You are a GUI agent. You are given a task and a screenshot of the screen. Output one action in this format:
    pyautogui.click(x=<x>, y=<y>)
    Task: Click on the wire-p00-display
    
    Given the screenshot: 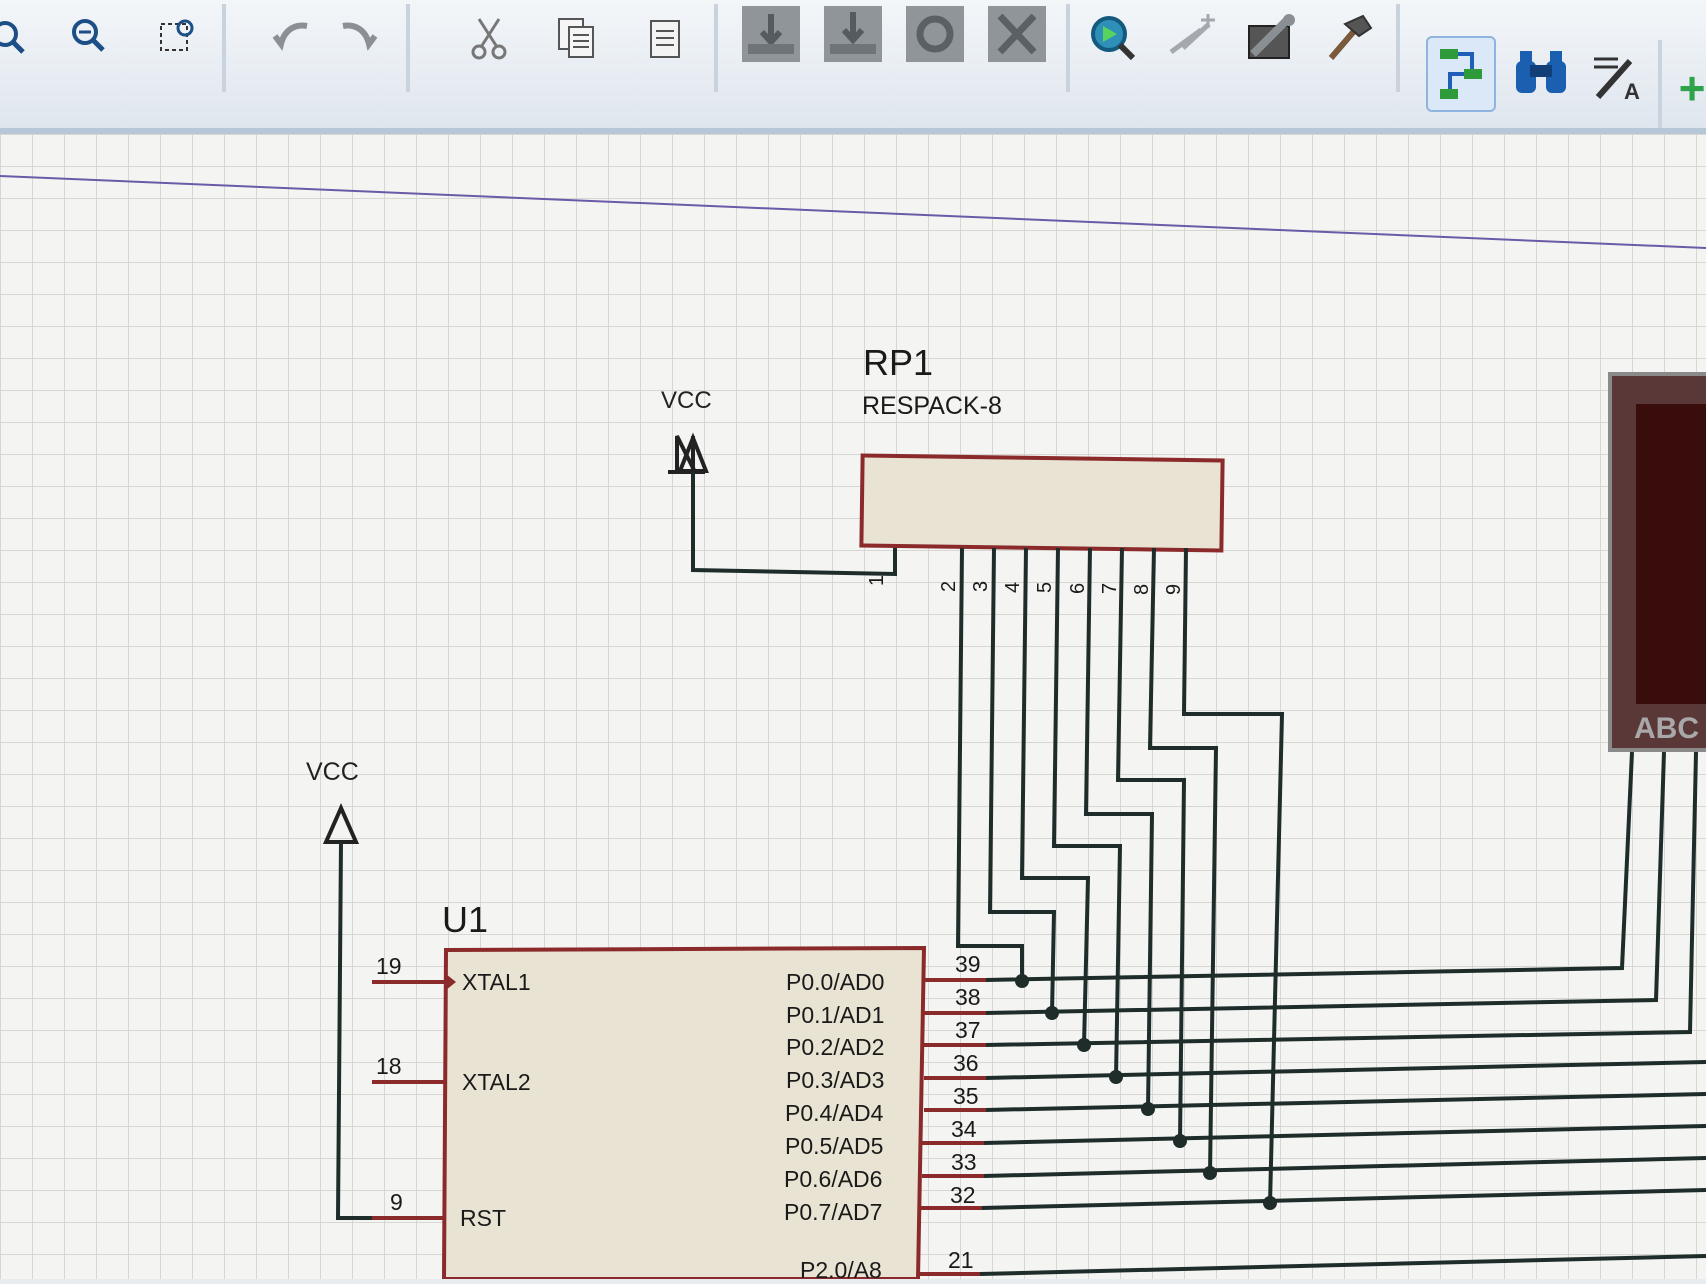 What is the action you would take?
    pyautogui.click(x=1309, y=866)
    